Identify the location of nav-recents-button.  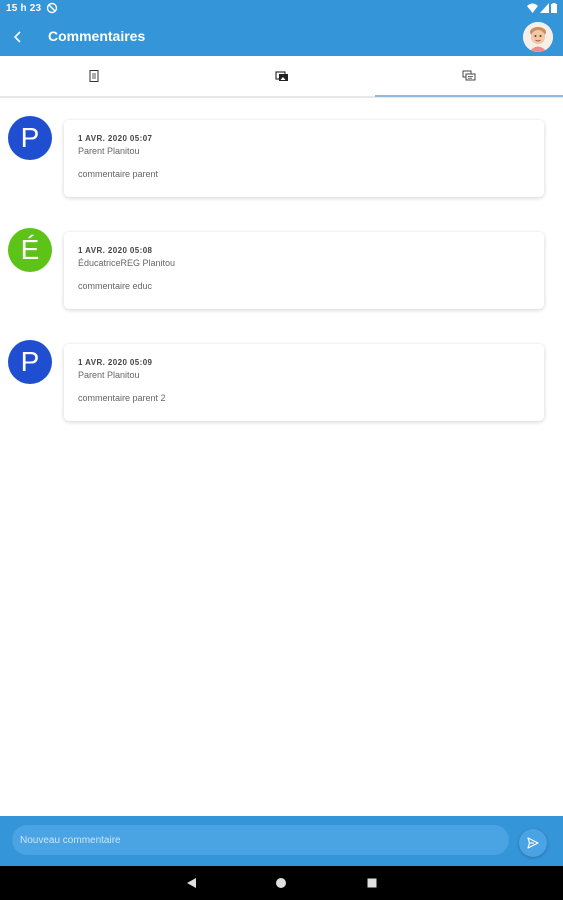
(372, 883).